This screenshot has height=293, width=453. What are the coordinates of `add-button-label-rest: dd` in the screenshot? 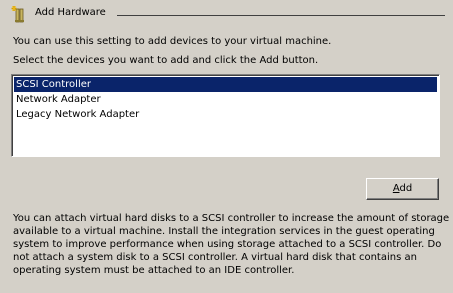 It's located at (406, 188).